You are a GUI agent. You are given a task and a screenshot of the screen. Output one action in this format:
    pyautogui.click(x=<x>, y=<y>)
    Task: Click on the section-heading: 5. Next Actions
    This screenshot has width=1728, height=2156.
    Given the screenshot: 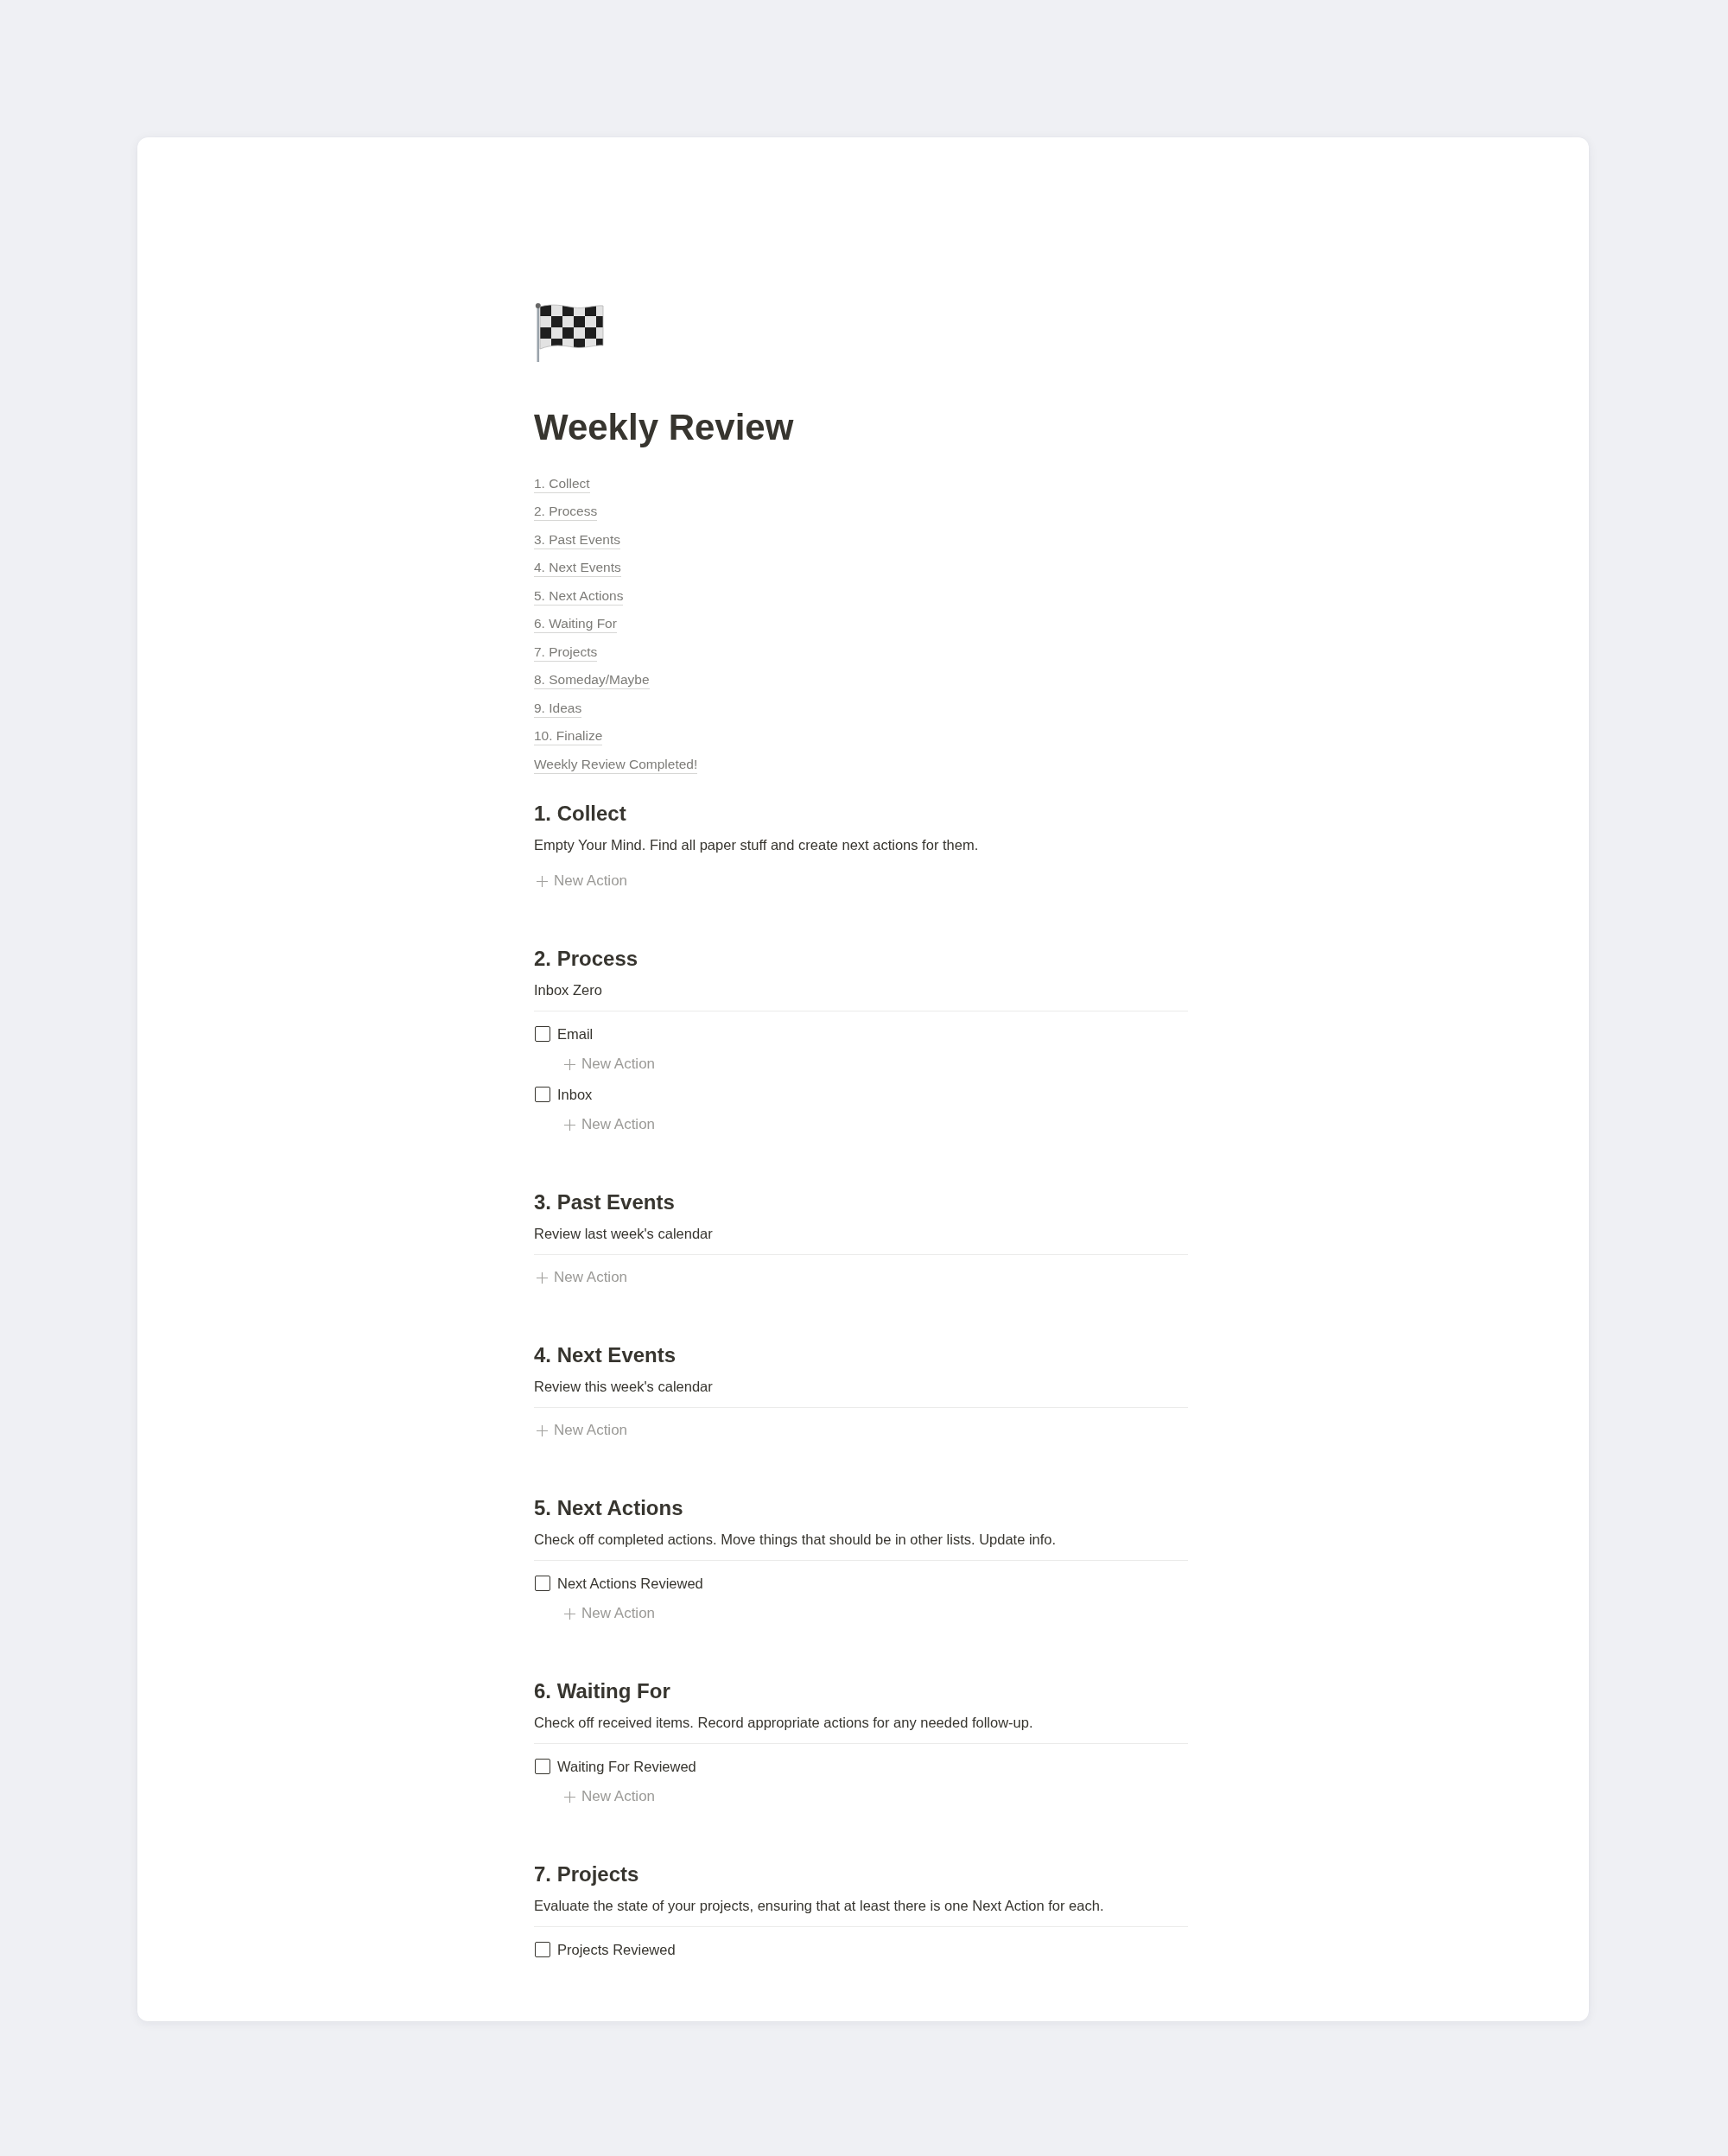 What is the action you would take?
    pyautogui.click(x=609, y=1507)
    